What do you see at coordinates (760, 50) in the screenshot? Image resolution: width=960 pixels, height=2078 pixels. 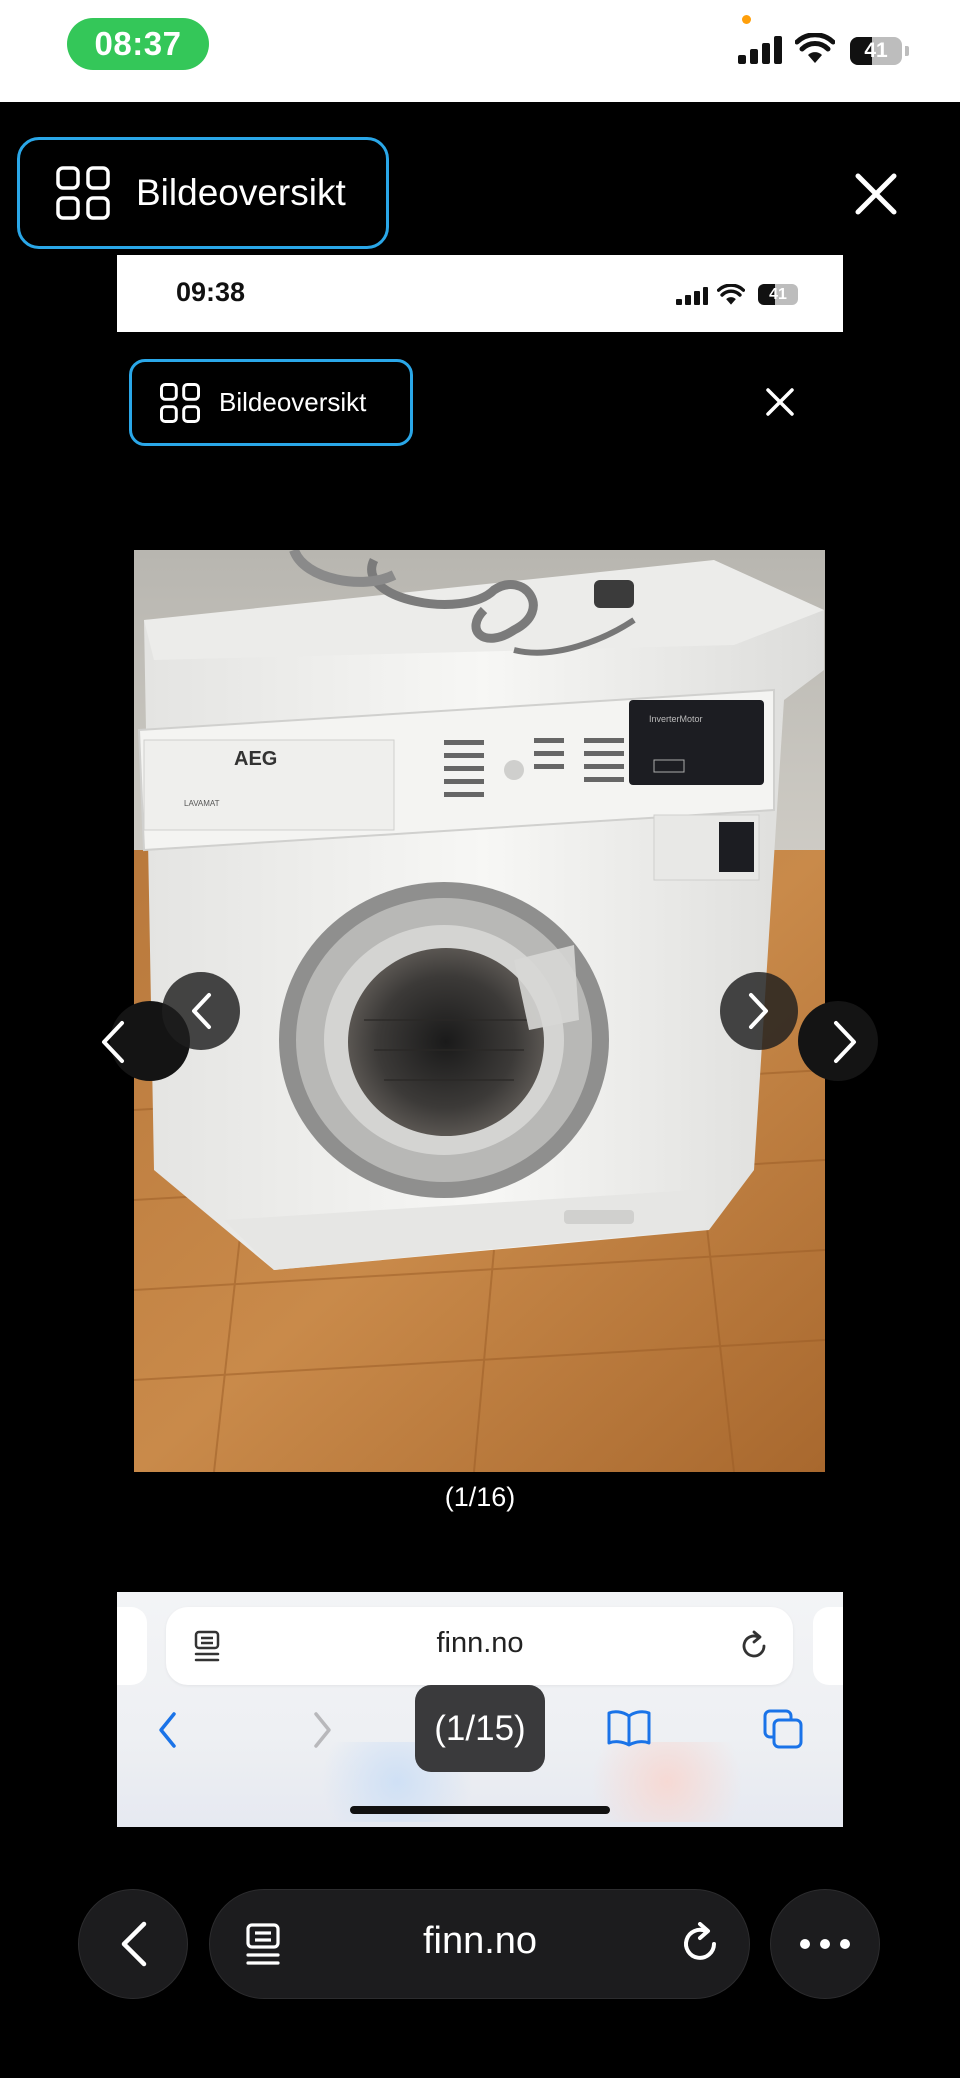 I see `cellular-signal-icon` at bounding box center [760, 50].